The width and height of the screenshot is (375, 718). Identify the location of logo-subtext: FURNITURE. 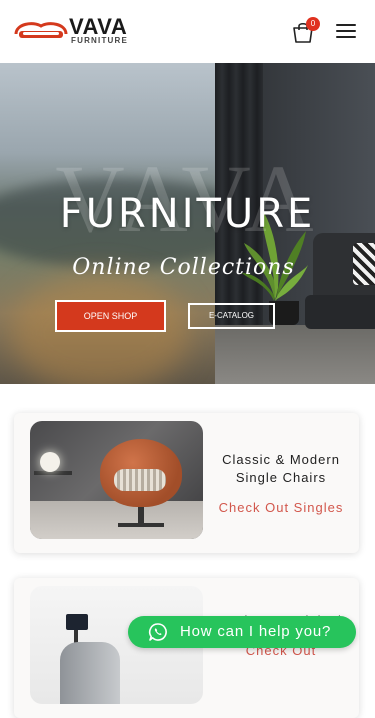
(100, 40).